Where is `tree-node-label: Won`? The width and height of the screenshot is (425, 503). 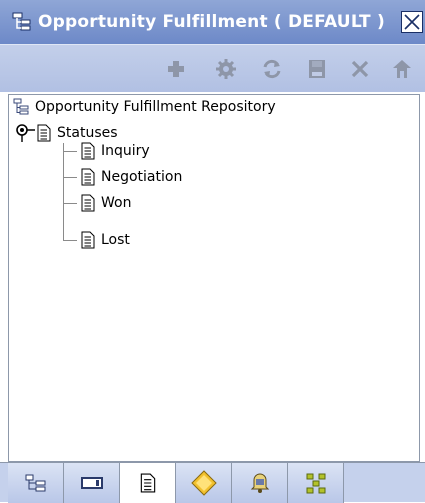
tree-node-label: Won is located at coordinates (116, 203).